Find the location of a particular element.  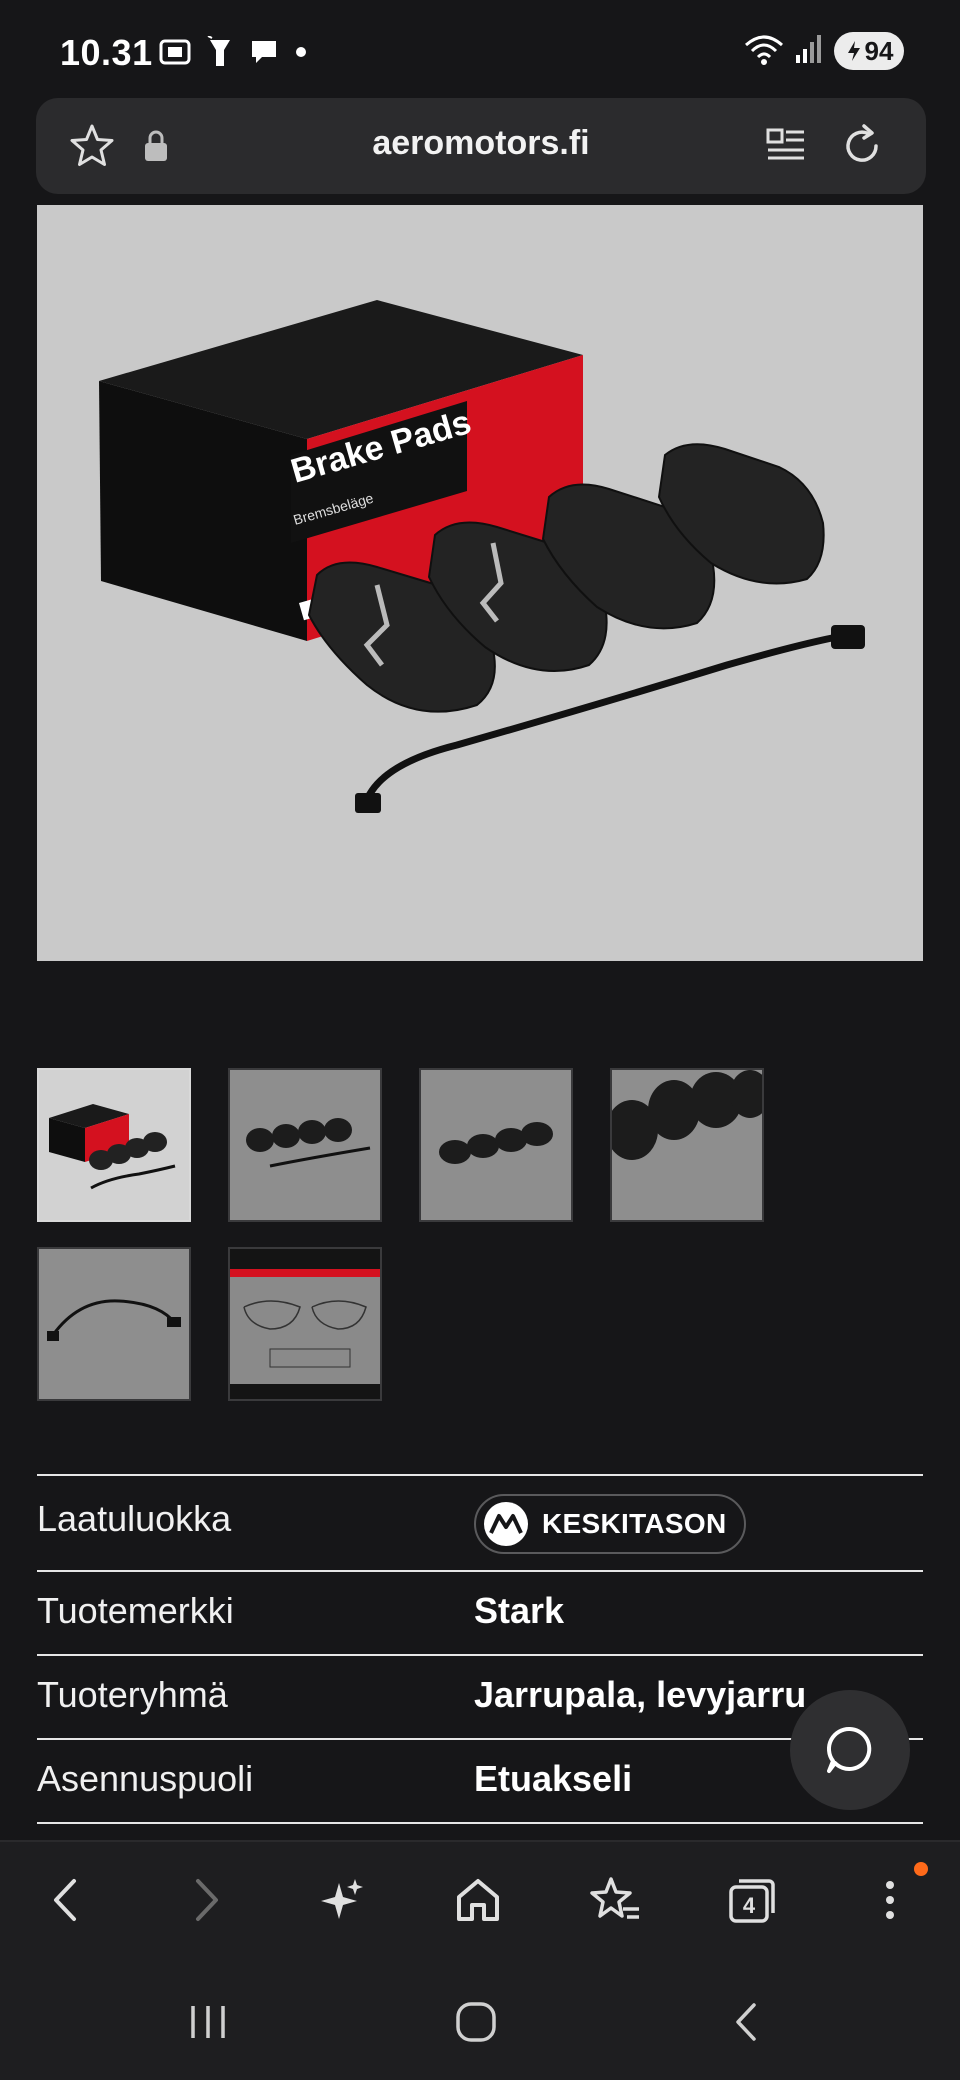

spec-label-brand: Tuotemerkki is located at coordinates (135, 1610).